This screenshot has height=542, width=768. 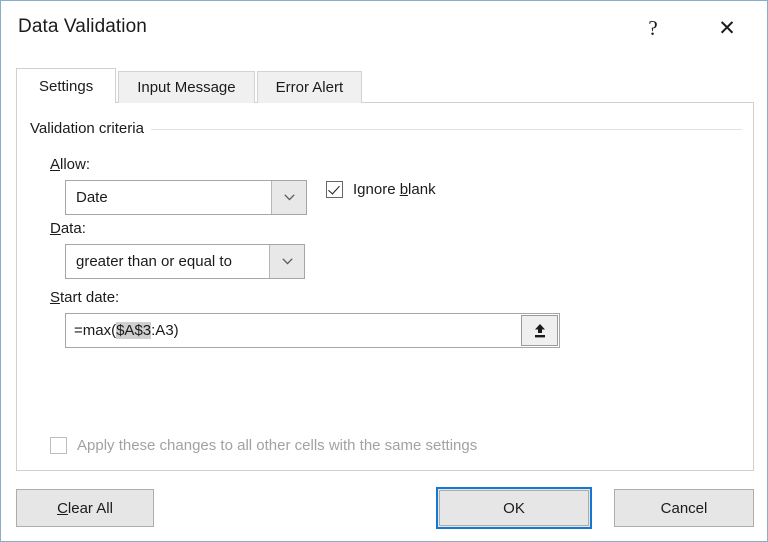 I want to click on tab-error-alert-label: Error Alert, so click(x=309, y=87).